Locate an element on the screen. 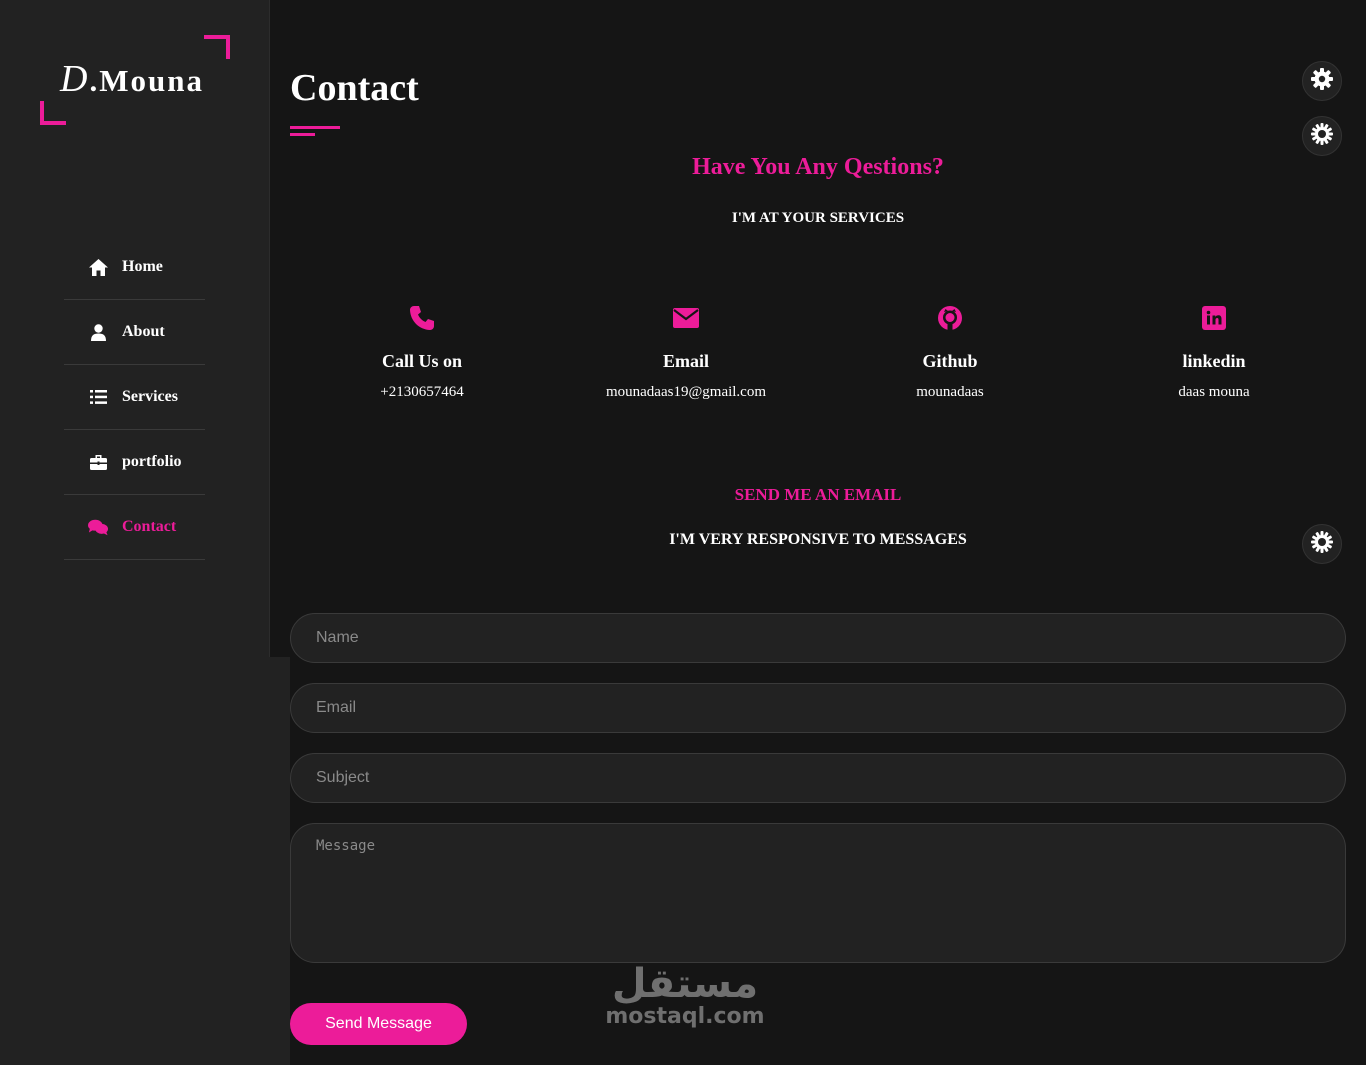 The width and height of the screenshot is (1366, 1065). sidebar-item-portfolio: portfolio is located at coordinates (134, 462).